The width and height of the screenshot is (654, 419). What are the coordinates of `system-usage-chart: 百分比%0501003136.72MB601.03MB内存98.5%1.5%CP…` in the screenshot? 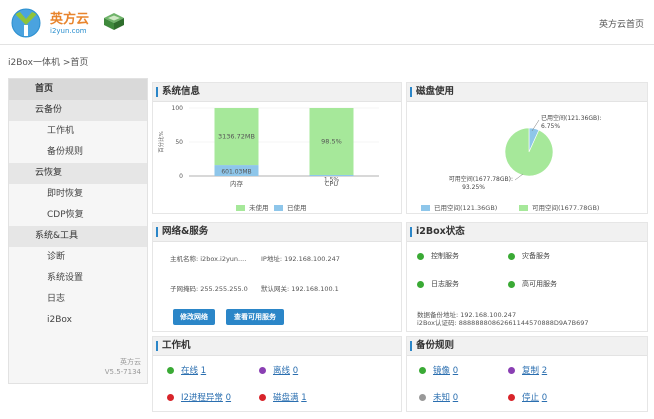 It's located at (268, 146).